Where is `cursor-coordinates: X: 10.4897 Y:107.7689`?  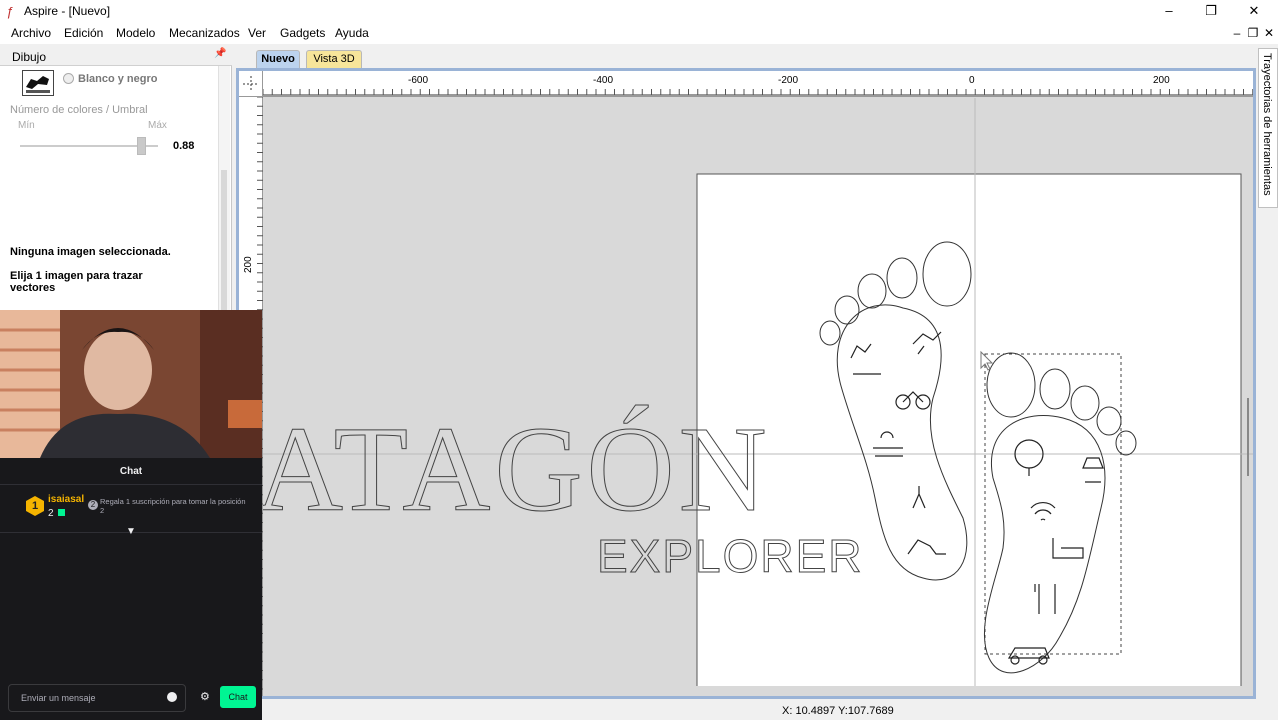
cursor-coordinates: X: 10.4897 Y:107.7689 is located at coordinates (838, 711).